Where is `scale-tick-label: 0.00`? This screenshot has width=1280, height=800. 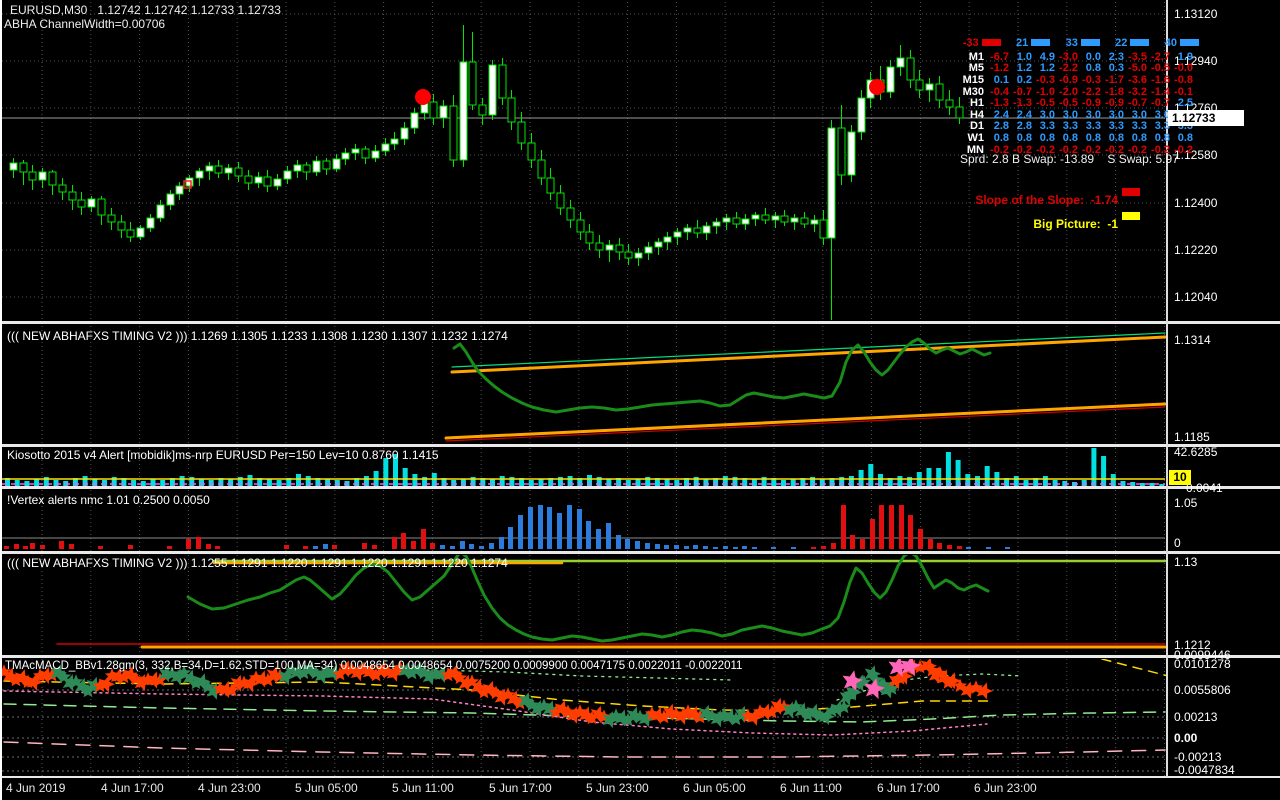
scale-tick-label: 0.00 is located at coordinates (1186, 738).